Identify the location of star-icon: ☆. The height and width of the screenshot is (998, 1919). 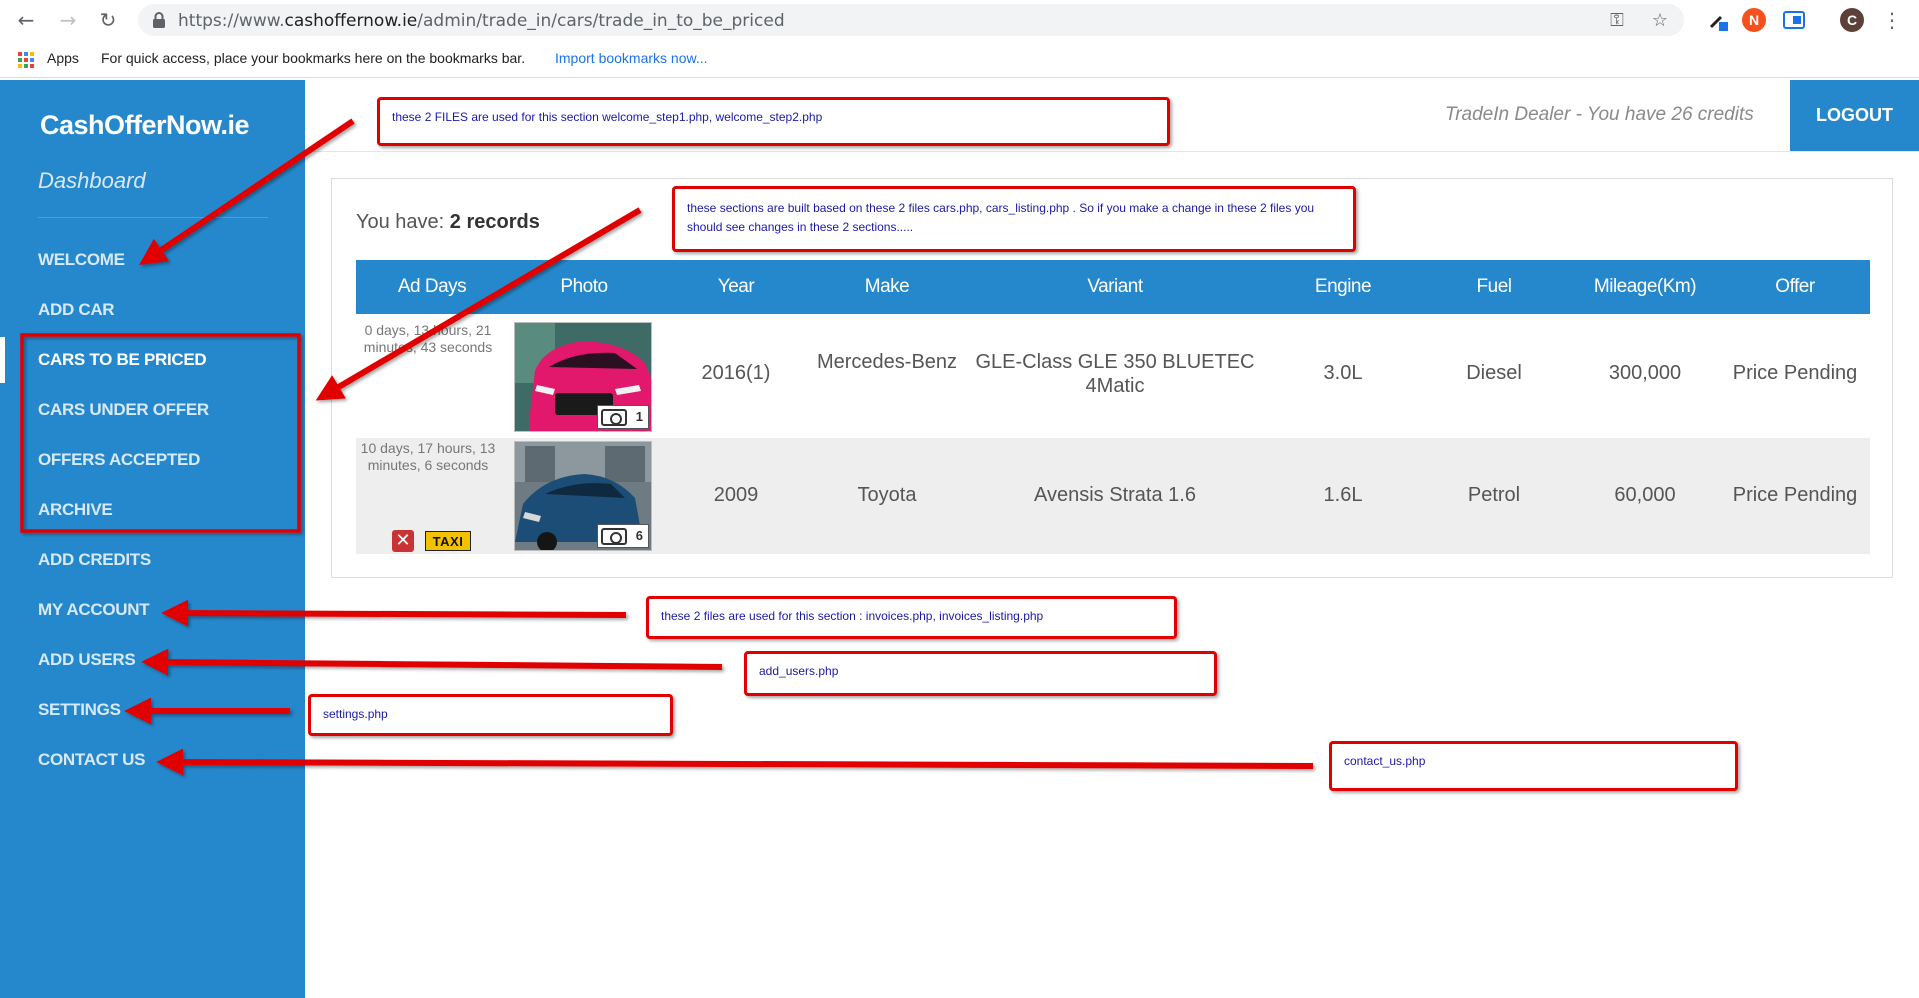
(1660, 21).